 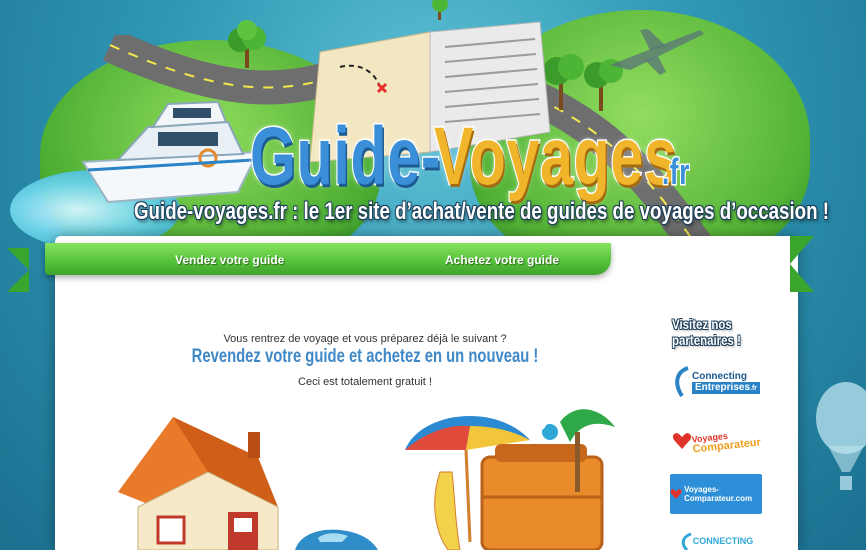 I want to click on partner-1-line2: Entreprises.fr, so click(x=726, y=387).